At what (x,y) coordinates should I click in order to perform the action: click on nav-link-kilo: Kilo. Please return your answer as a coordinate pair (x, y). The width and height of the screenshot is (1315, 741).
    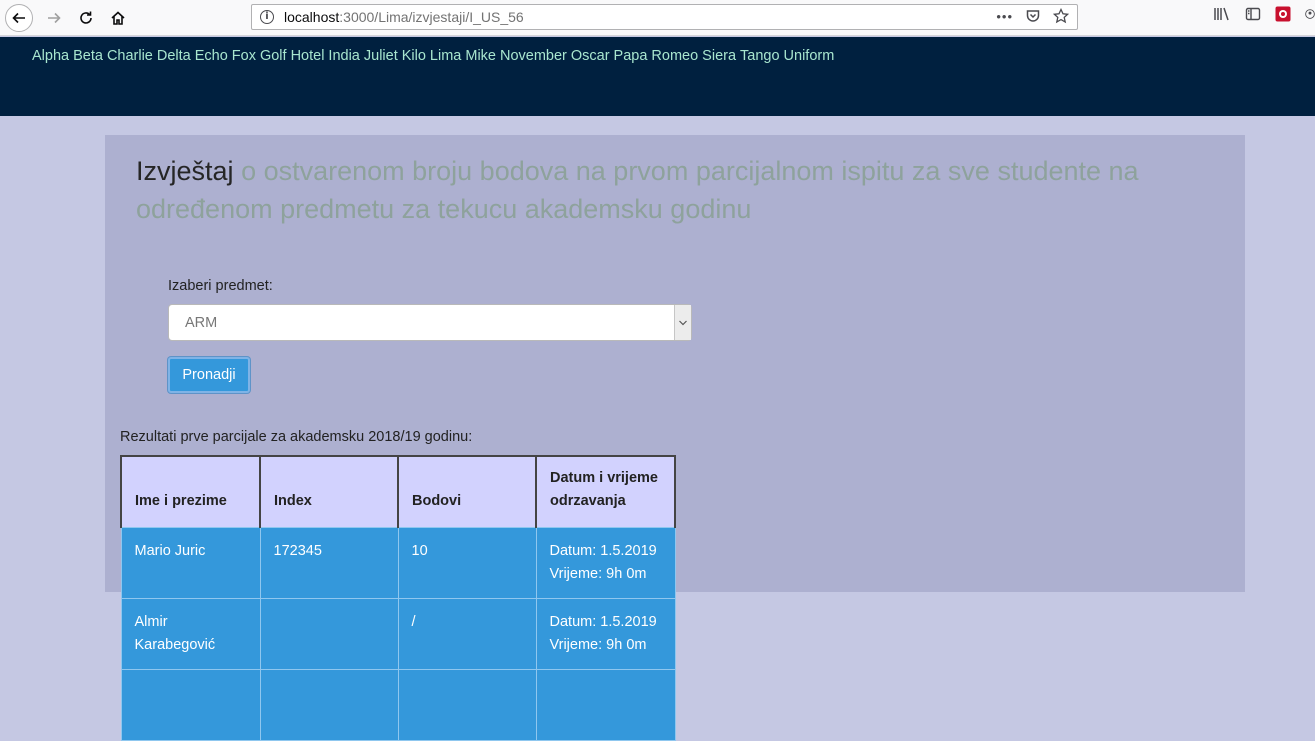
    Looking at the image, I should click on (414, 56).